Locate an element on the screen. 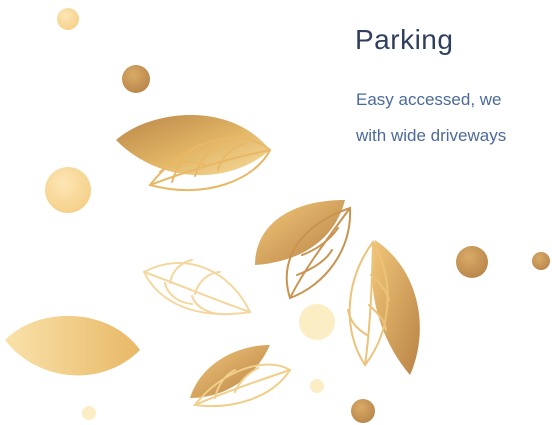  feature-title: Parking is located at coordinates (404, 39).